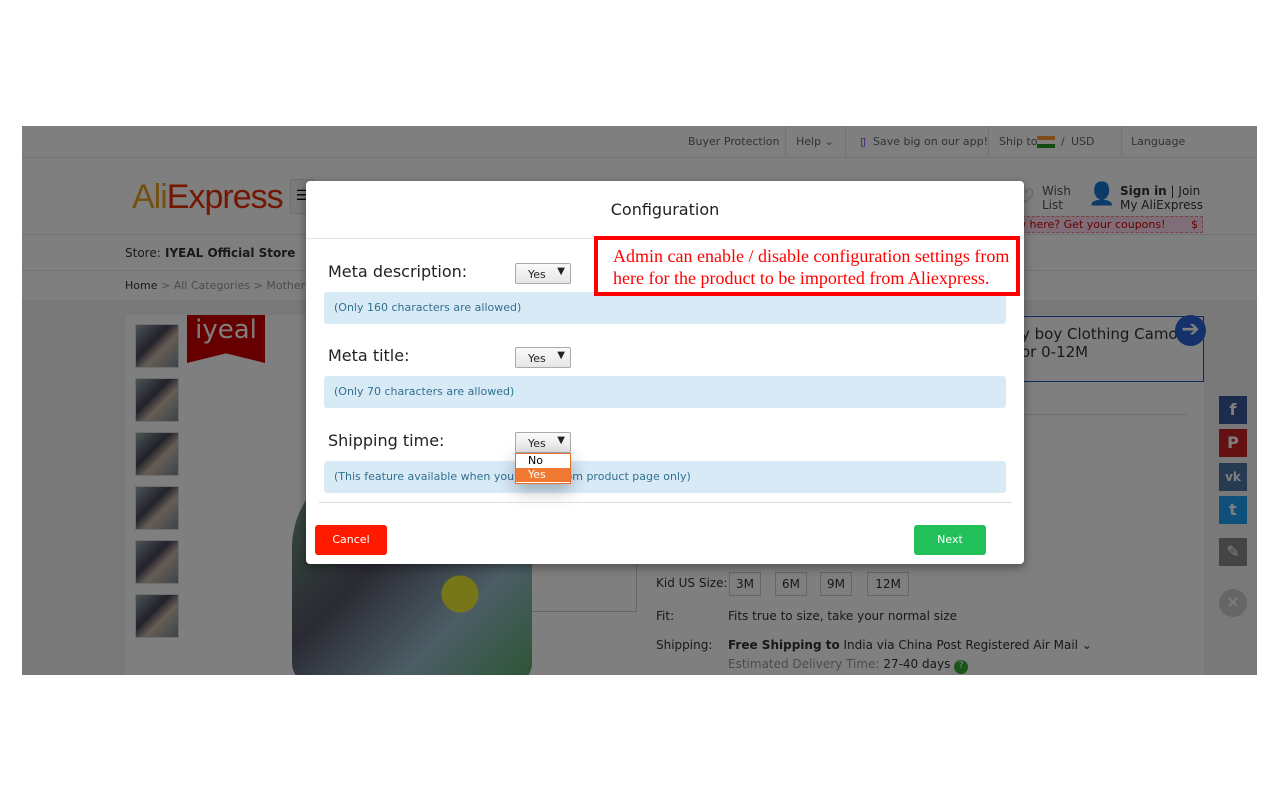 The image size is (1280, 800). What do you see at coordinates (665, 308) in the screenshot?
I see `meta-description-hint: (Only 160 characters are allowed)` at bounding box center [665, 308].